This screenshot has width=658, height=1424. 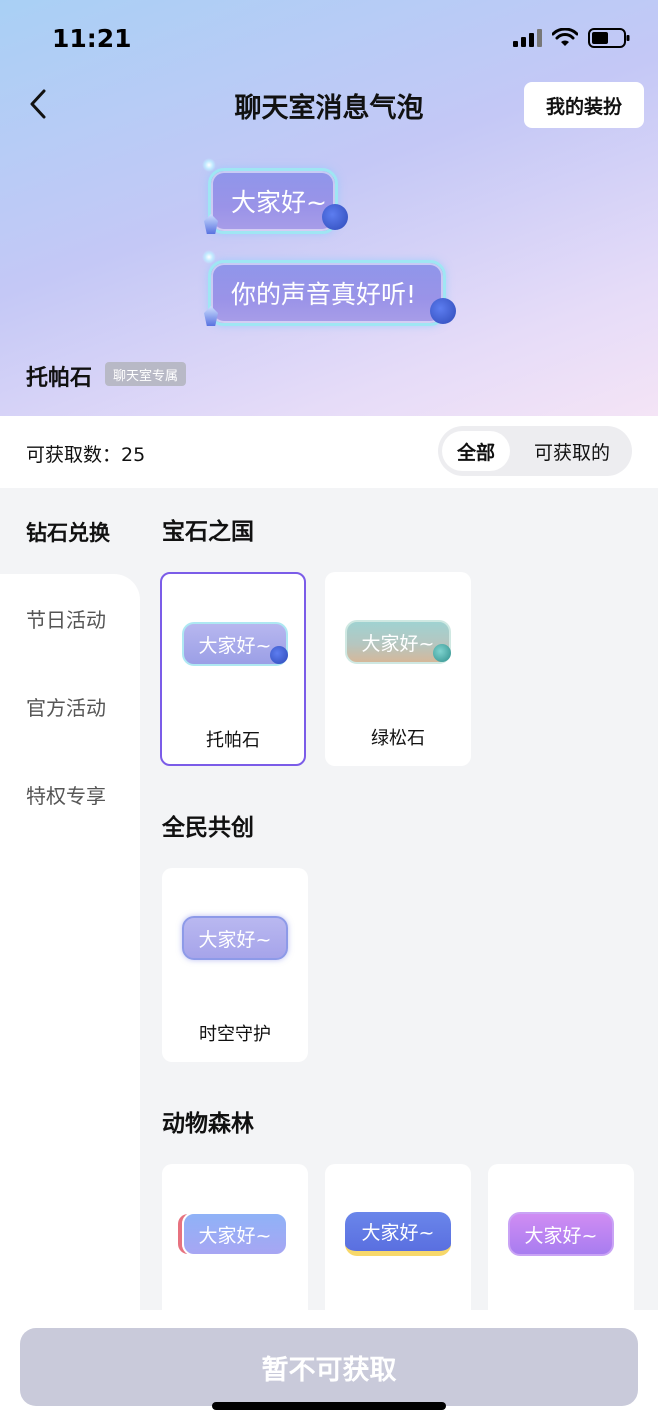 I want to click on status-icons, so click(x=571, y=38).